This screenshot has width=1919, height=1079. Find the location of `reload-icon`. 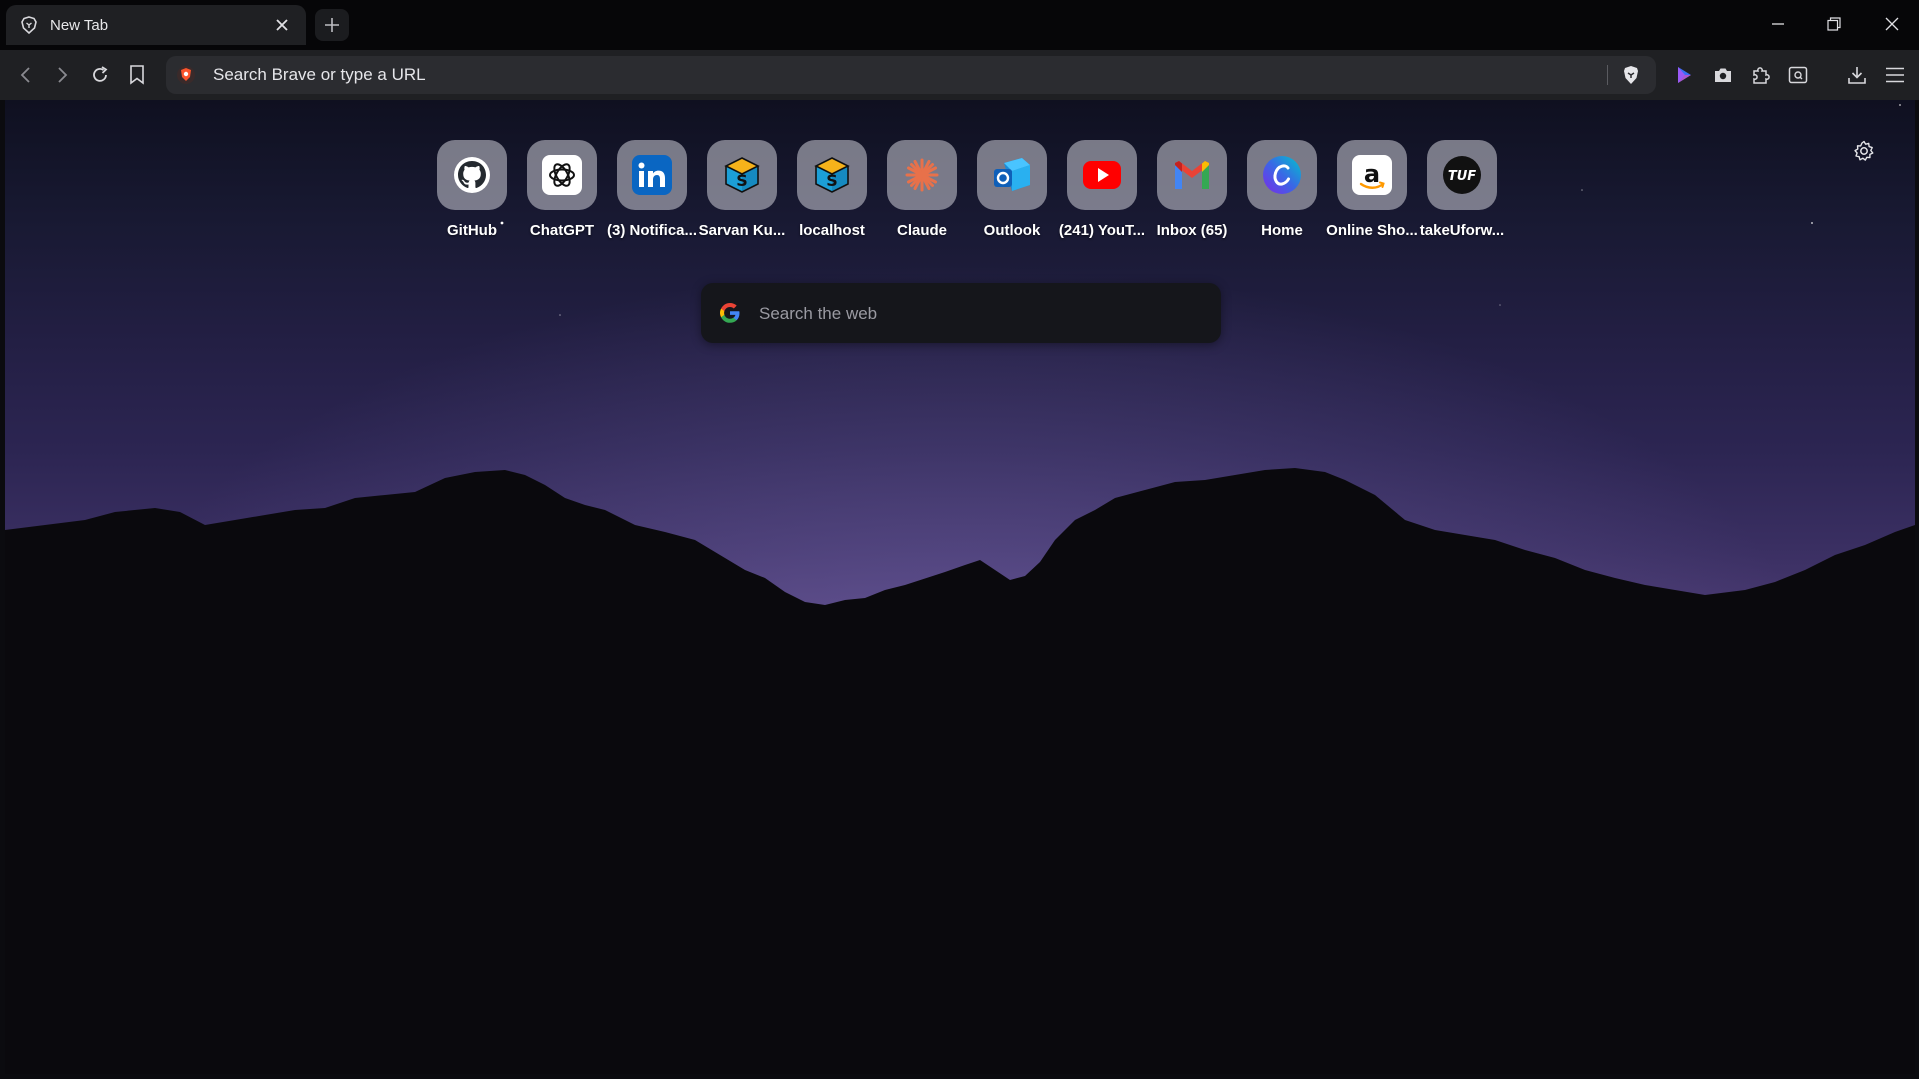

reload-icon is located at coordinates (100, 74).